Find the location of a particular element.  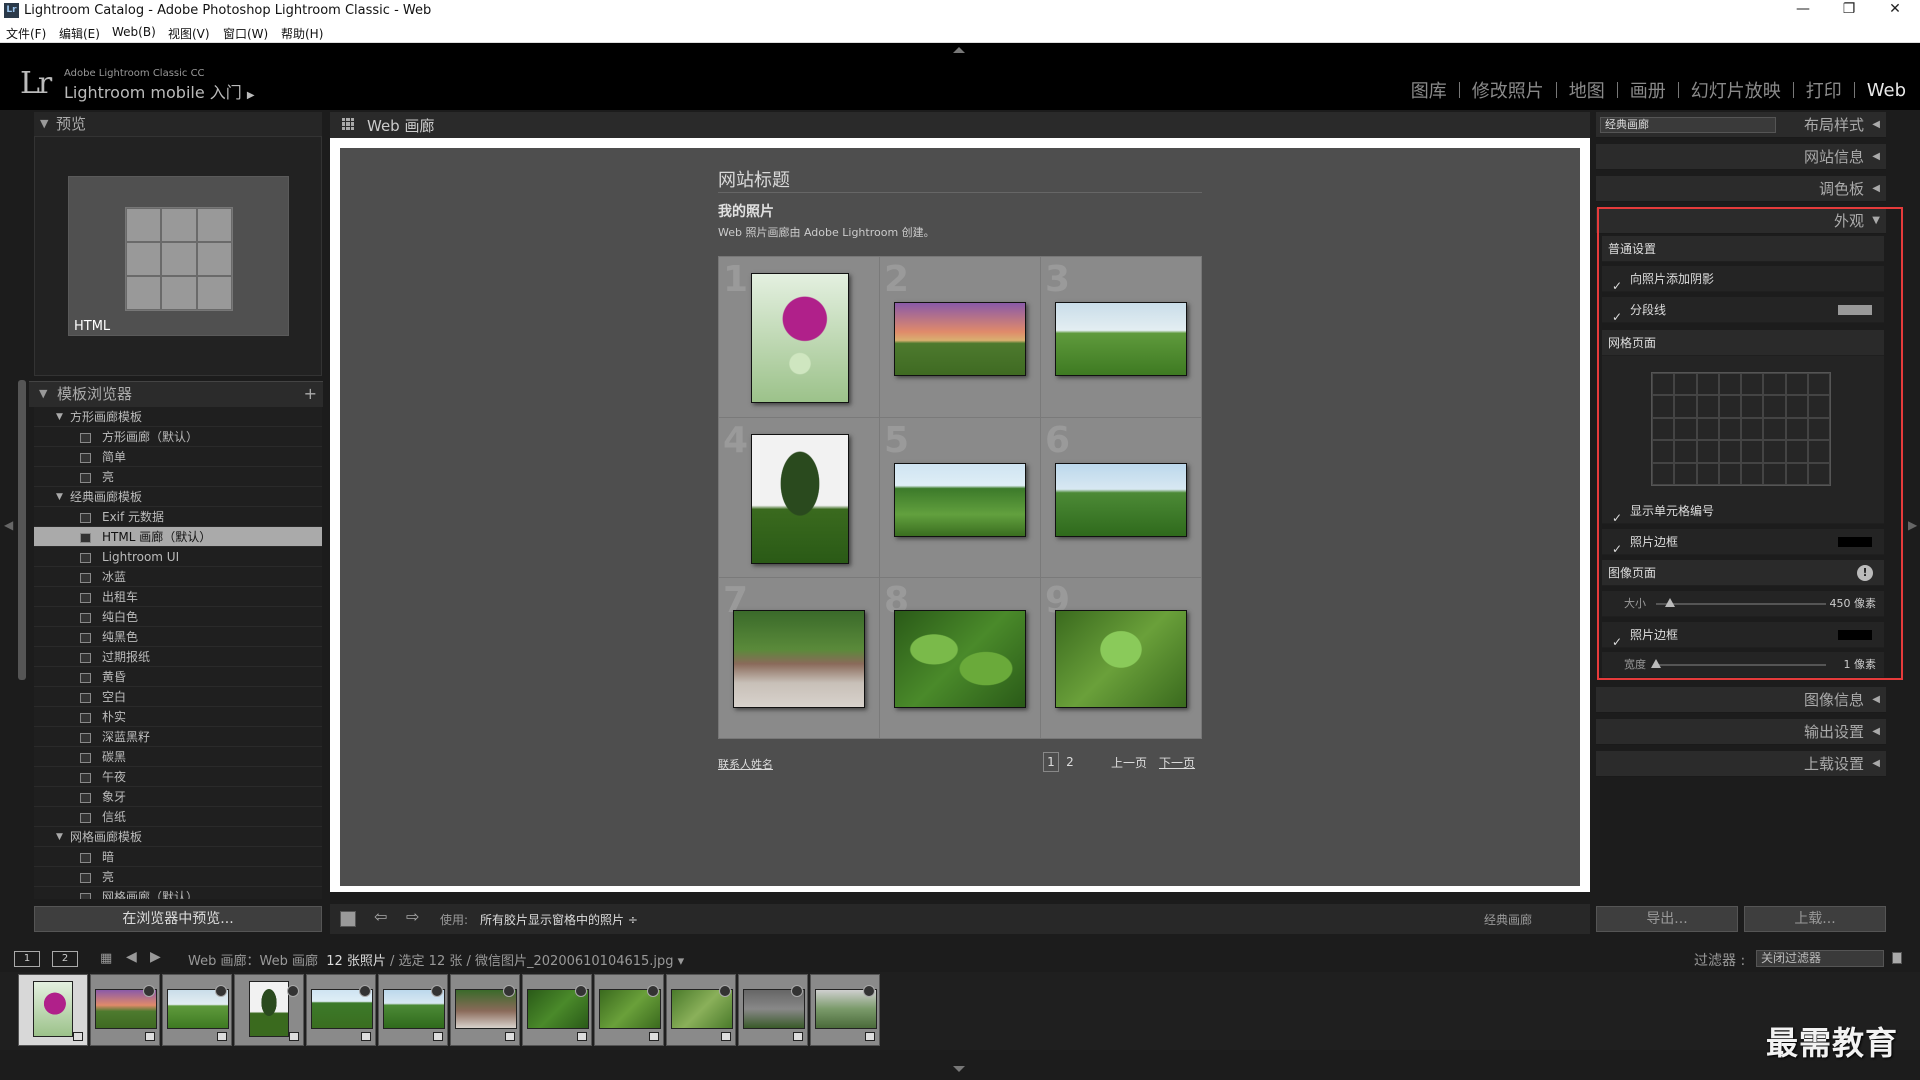

mobile-start-link: Lightroom mobile 入门 ▶ is located at coordinates (159, 91).